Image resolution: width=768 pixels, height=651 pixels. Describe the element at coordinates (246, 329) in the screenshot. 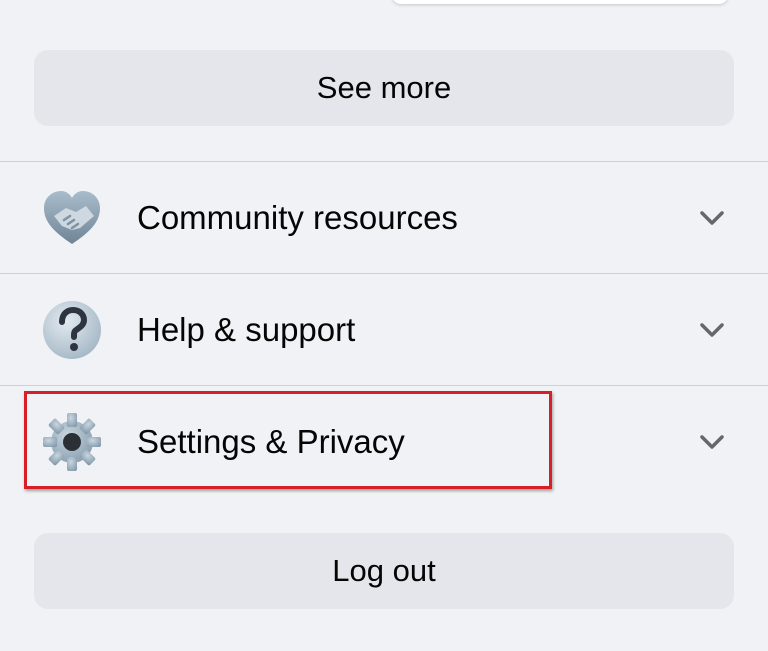

I see `menu-item-label: Help & support` at that location.